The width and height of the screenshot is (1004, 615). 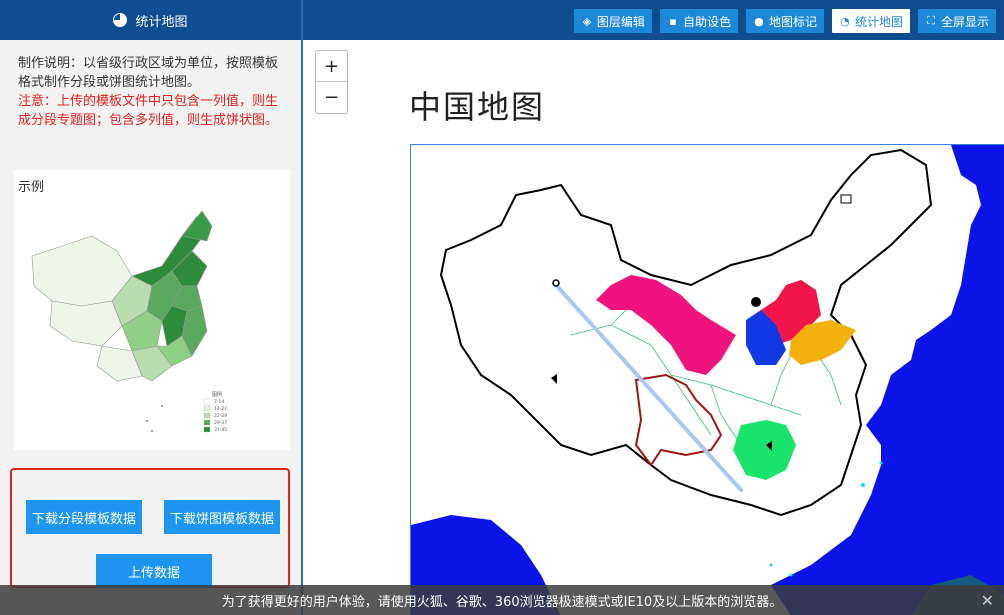 I want to click on palette-icon: ▪, so click(x=673, y=21).